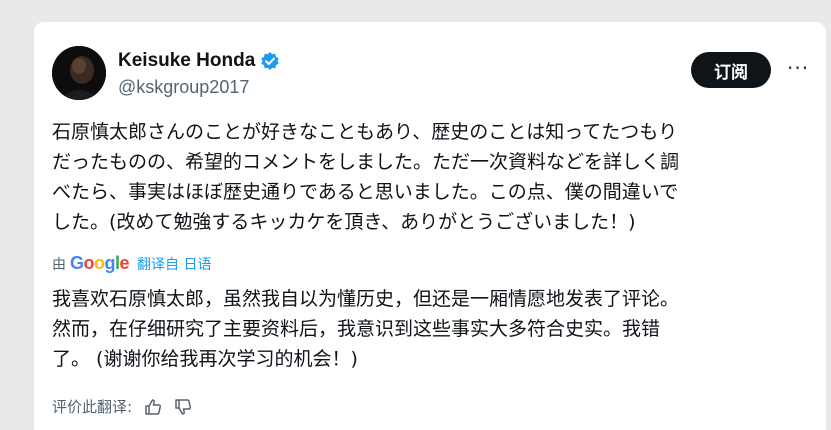 The image size is (831, 430). What do you see at coordinates (92, 407) in the screenshot?
I see `rate-translation-label: 评价此翻译:` at bounding box center [92, 407].